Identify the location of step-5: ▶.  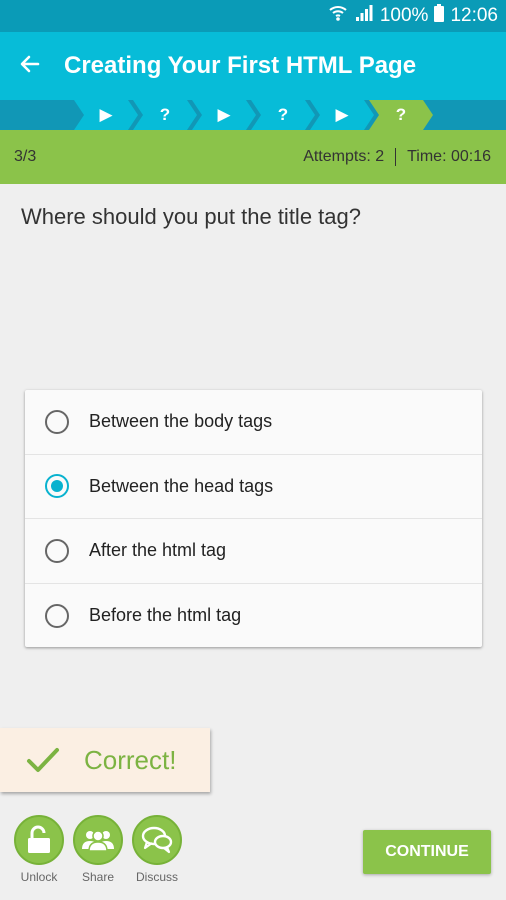
(342, 115).